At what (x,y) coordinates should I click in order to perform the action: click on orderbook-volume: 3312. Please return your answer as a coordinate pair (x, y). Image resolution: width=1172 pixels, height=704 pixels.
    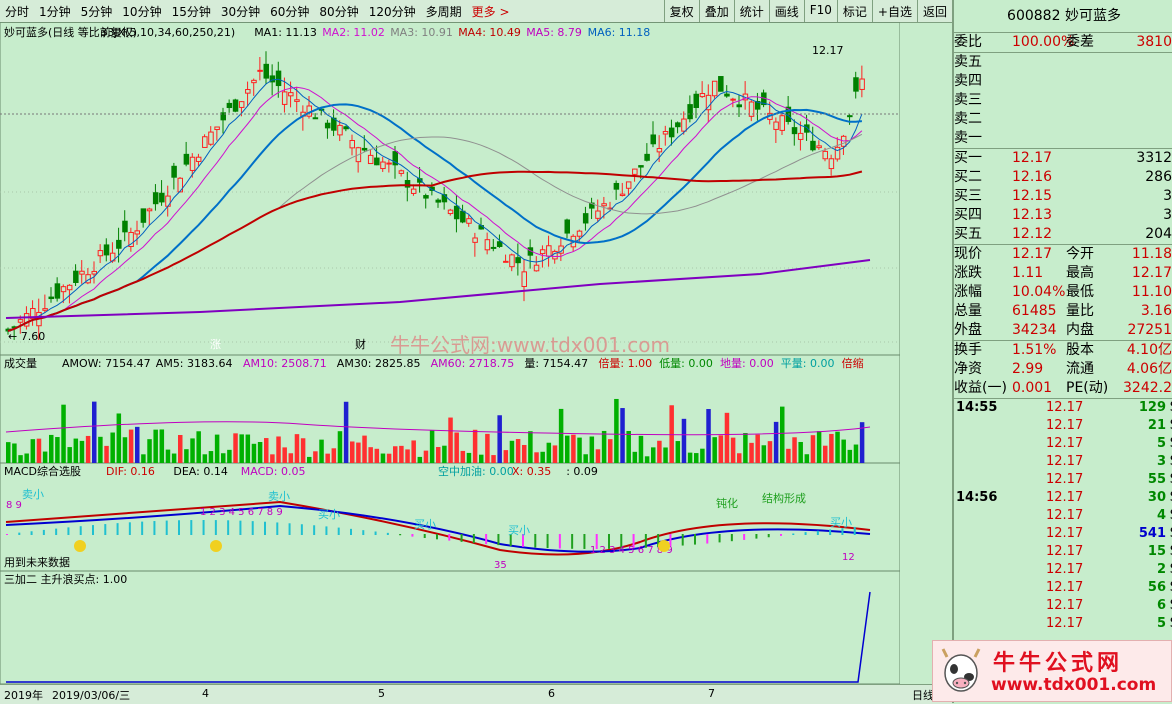
    Looking at the image, I should click on (1154, 158).